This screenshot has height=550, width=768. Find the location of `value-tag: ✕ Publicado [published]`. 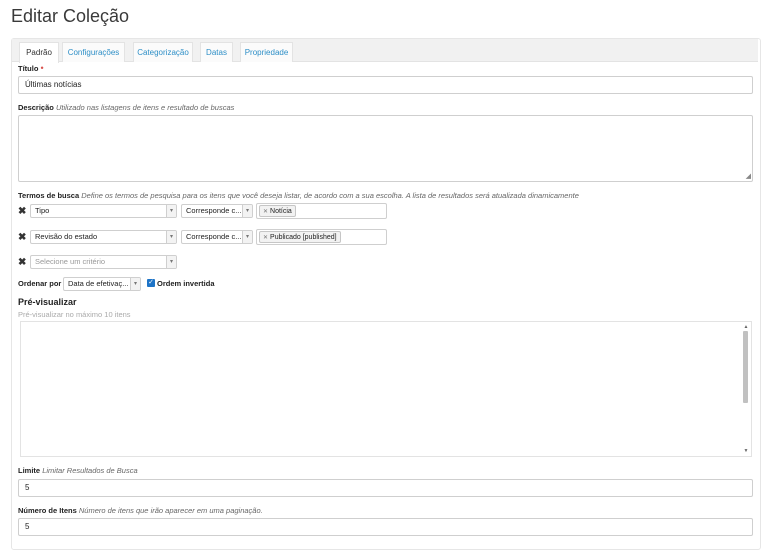

value-tag: ✕ Publicado [published] is located at coordinates (300, 237).